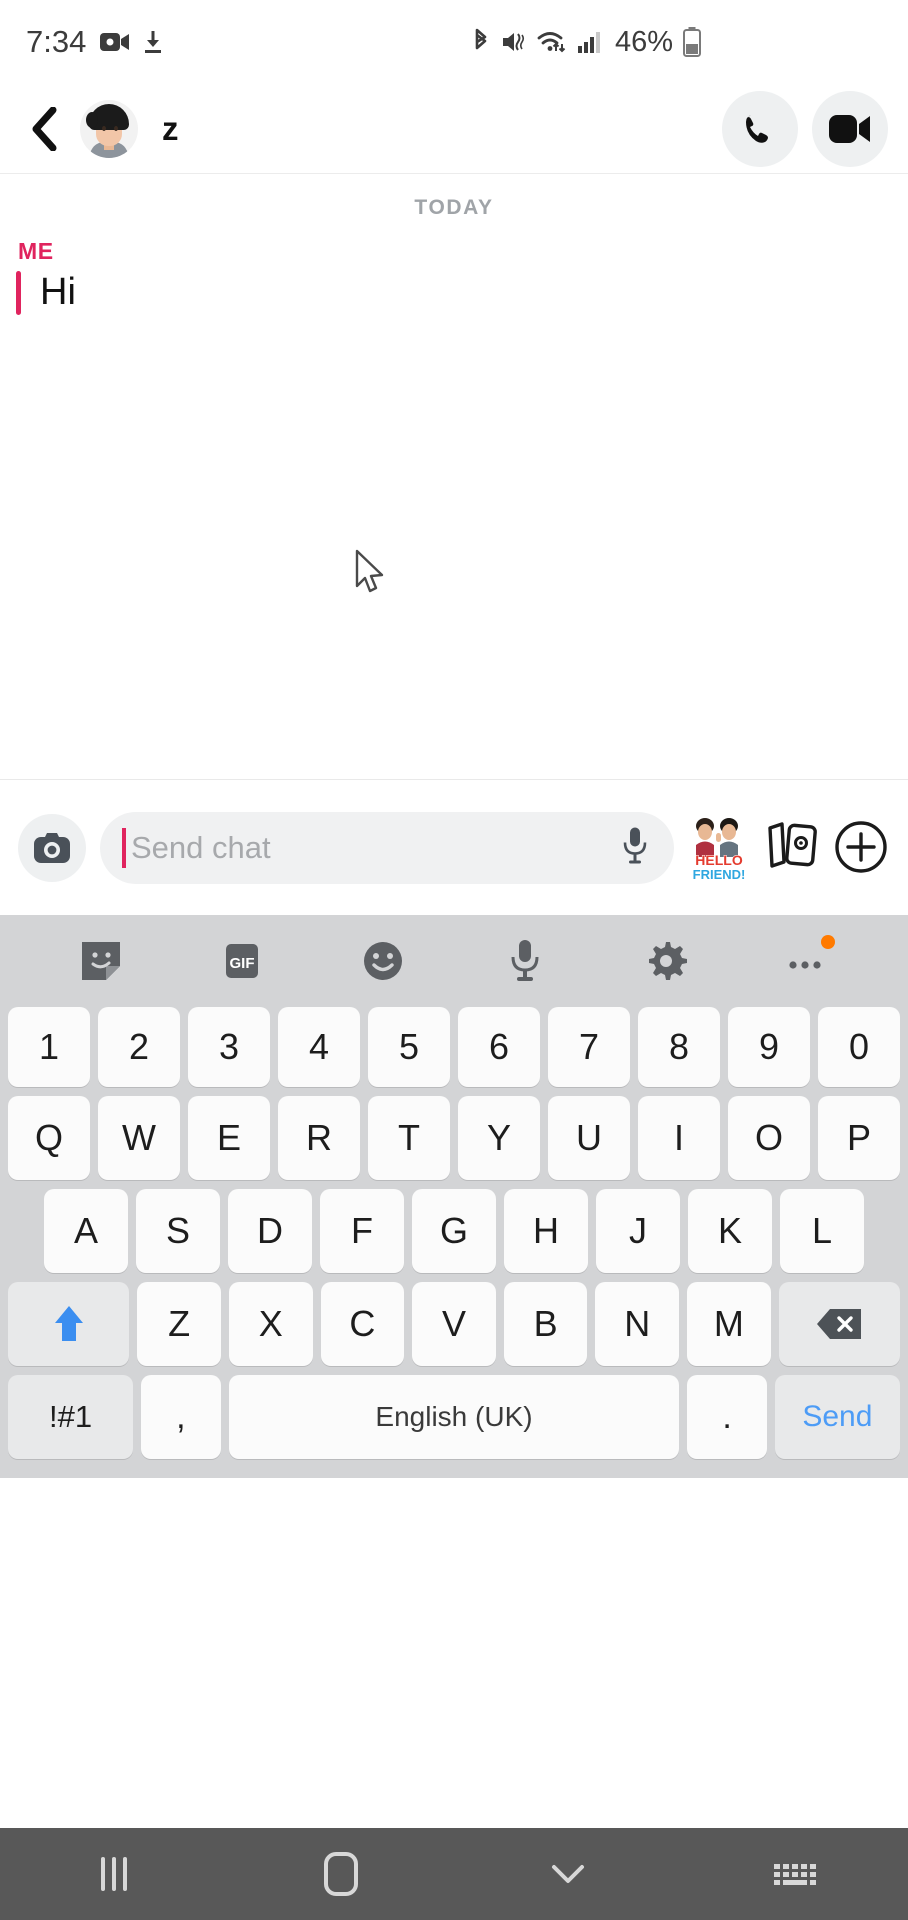 The width and height of the screenshot is (908, 1920). What do you see at coordinates (805, 129) in the screenshot?
I see `header-actions` at bounding box center [805, 129].